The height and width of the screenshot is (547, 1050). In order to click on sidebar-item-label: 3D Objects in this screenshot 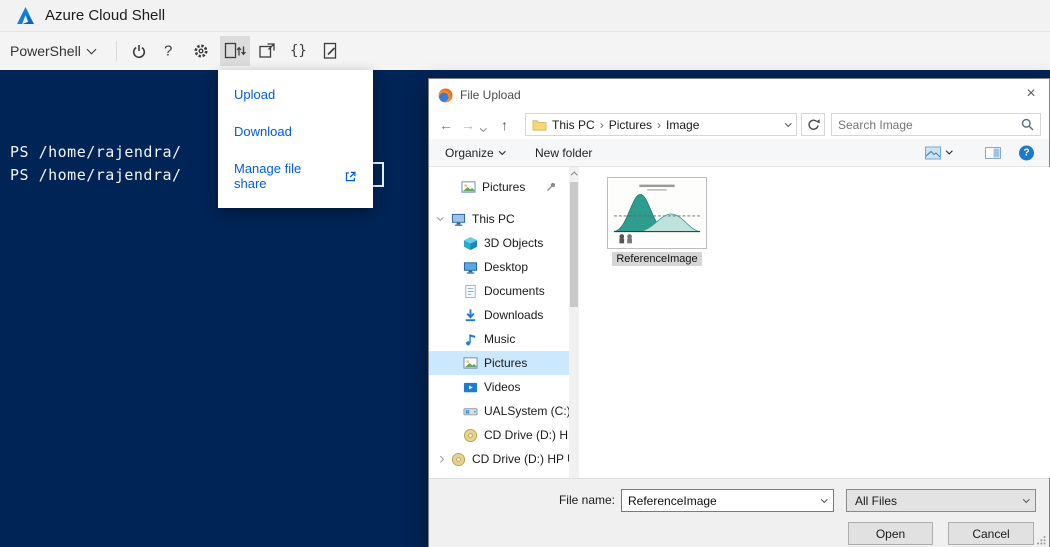, I will do `click(514, 243)`.